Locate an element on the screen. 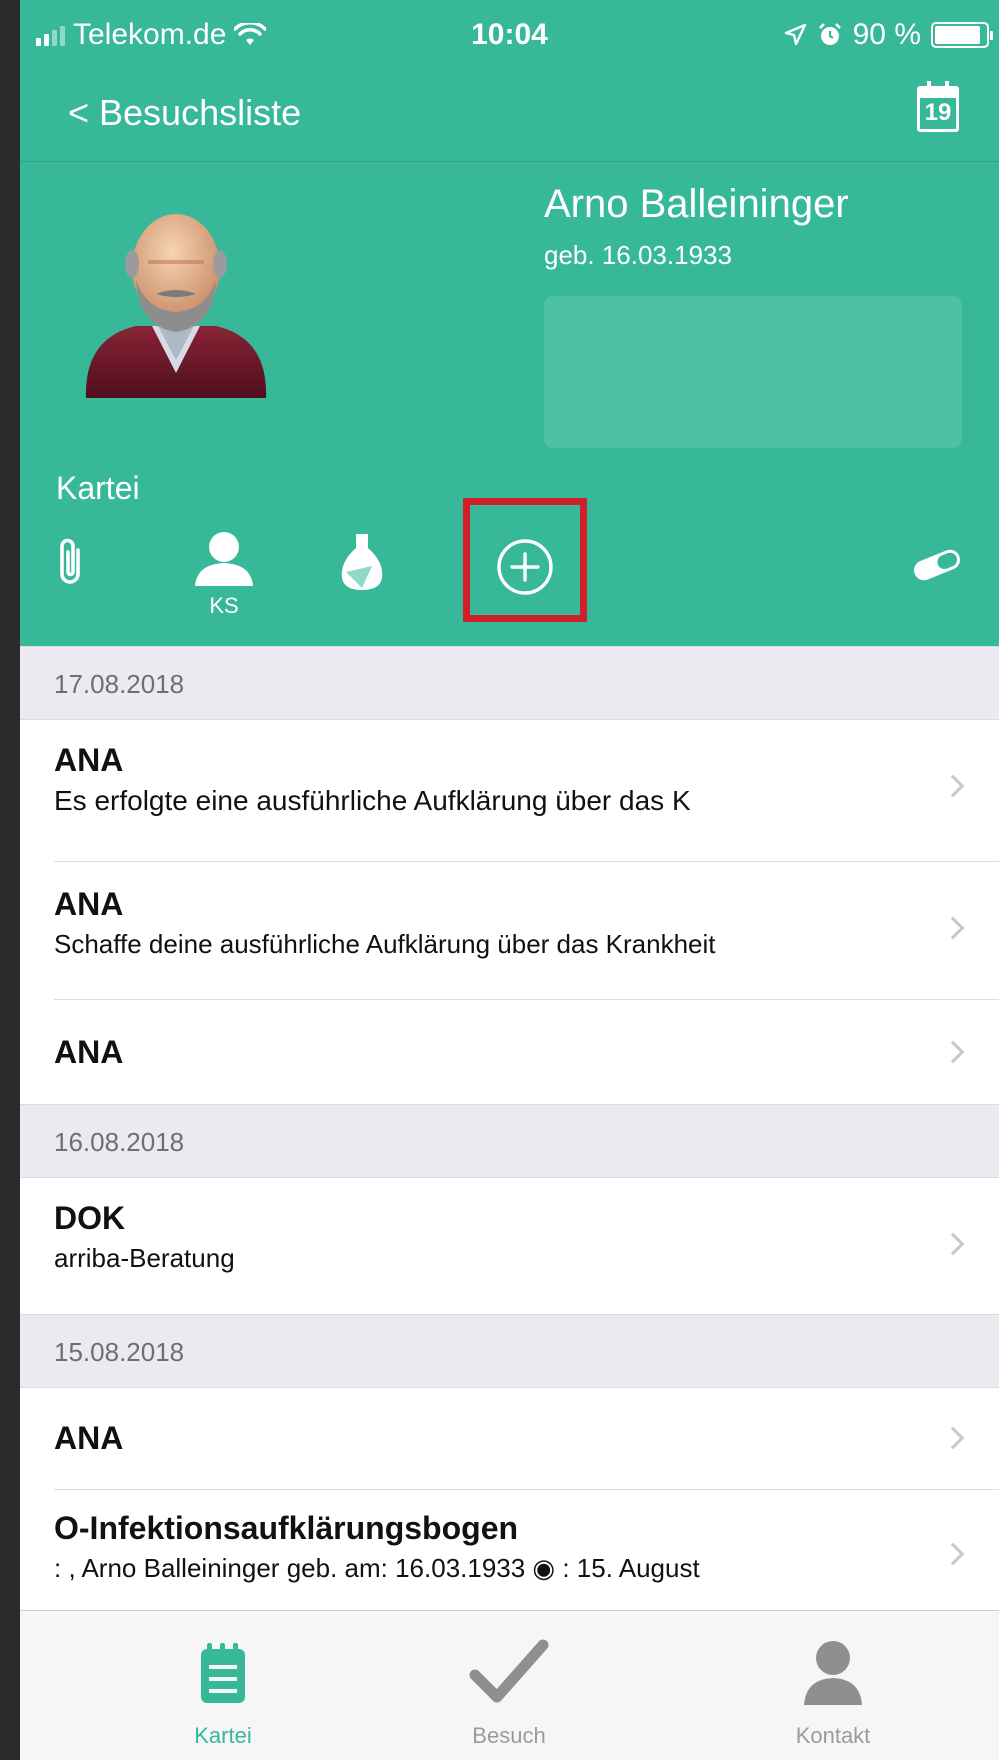  date-section-header: 17.08.2018 is located at coordinates (509, 683).